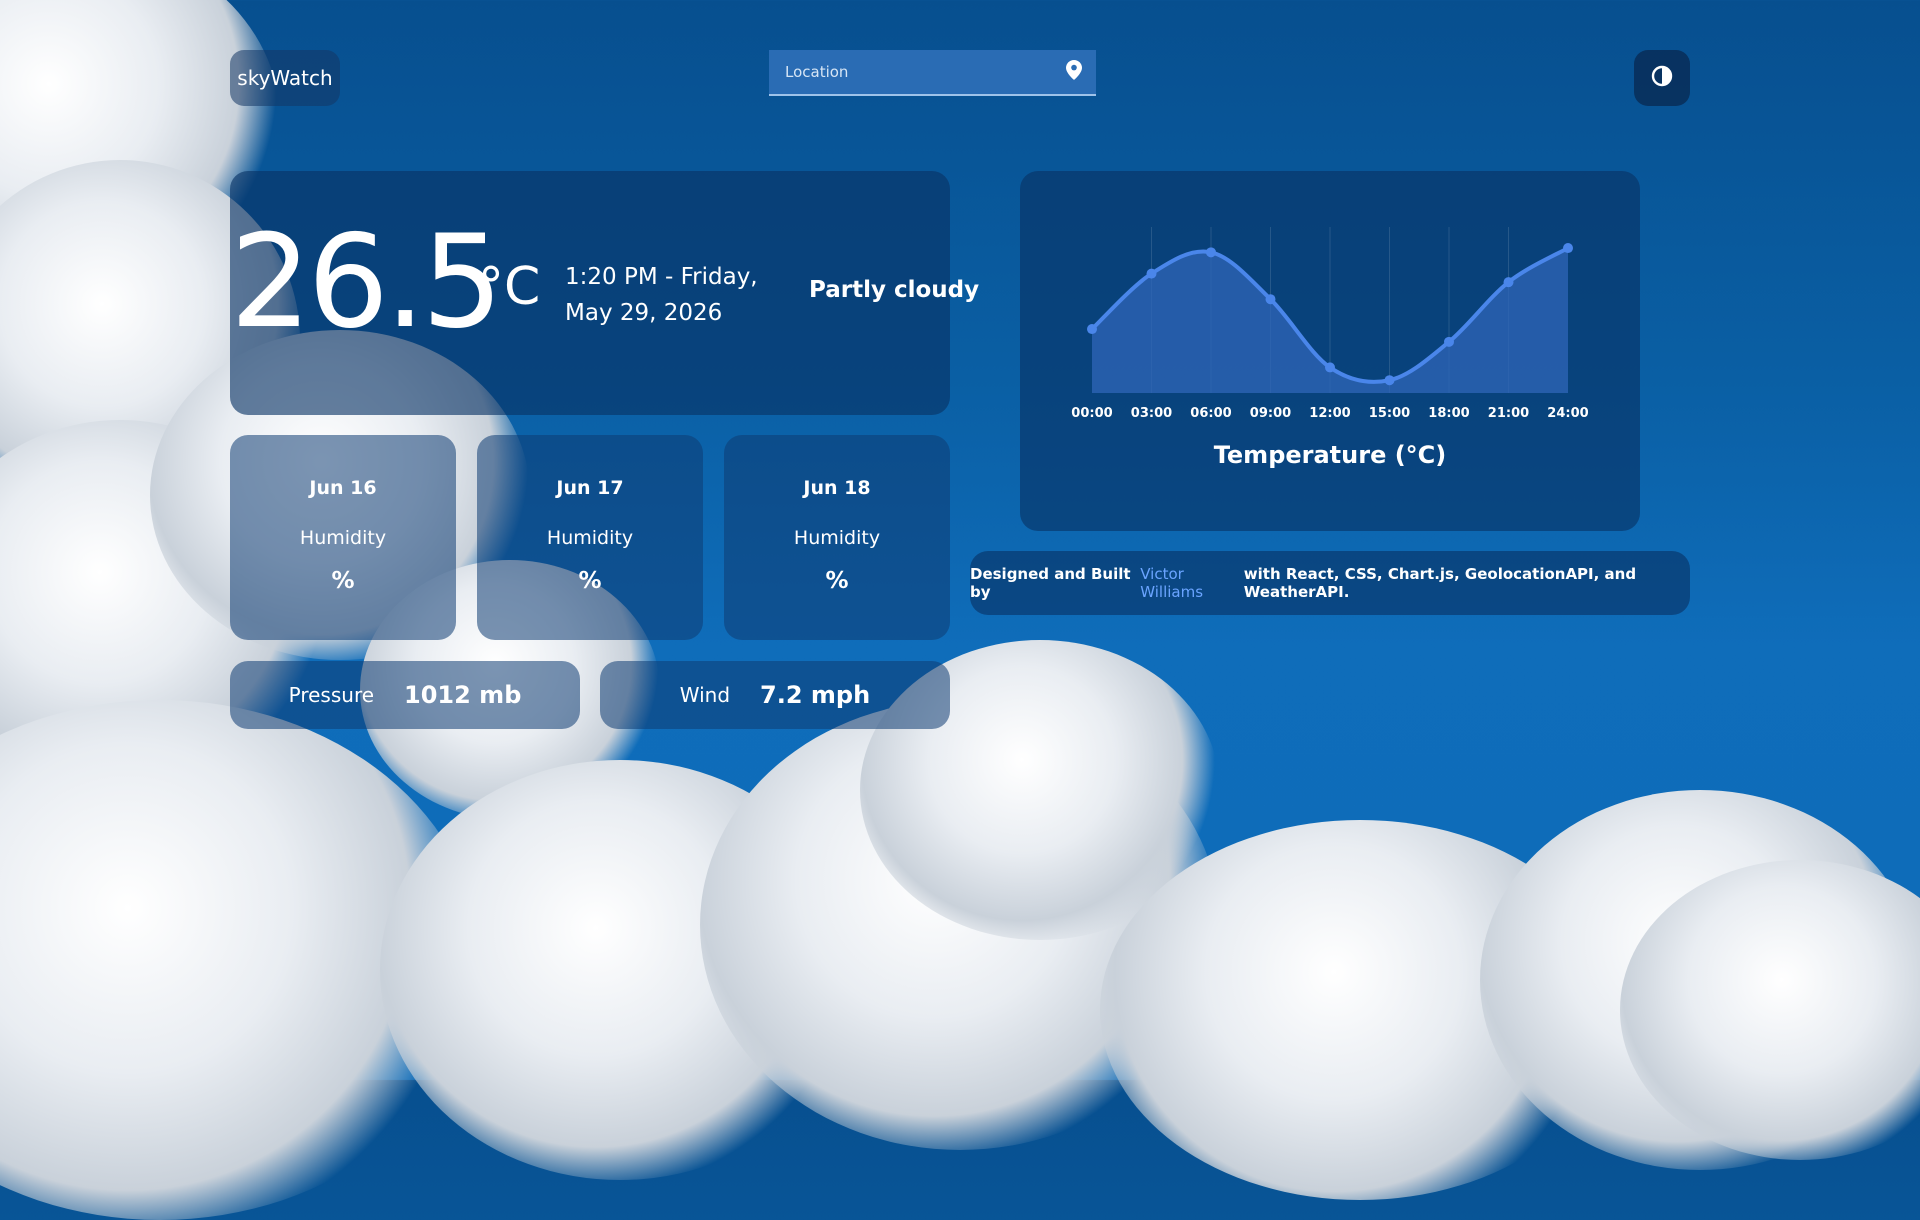 This screenshot has height=1220, width=1920. I want to click on chart-x-tick-label: 18:00, so click(1448, 413).